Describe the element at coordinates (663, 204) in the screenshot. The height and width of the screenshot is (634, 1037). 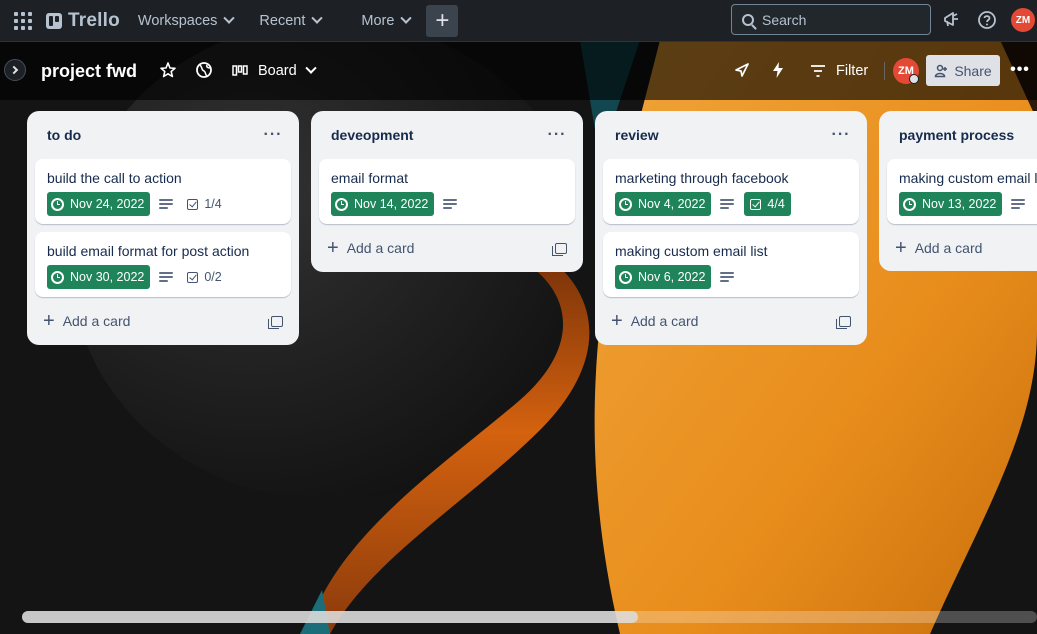
I see `due-date-badge: Nov 4, 2022` at that location.